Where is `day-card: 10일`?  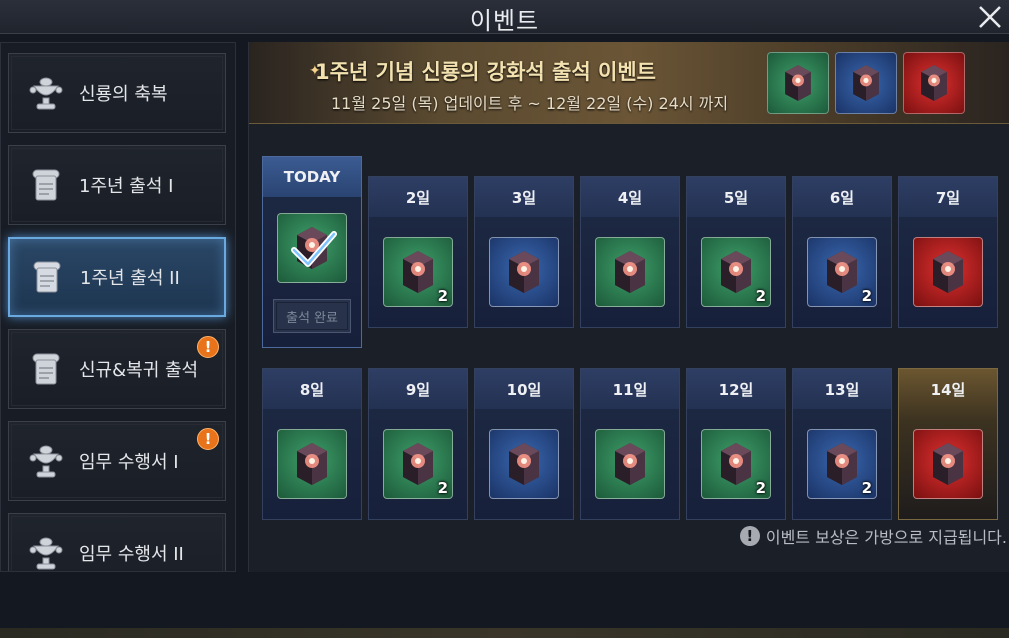 day-card: 10일 is located at coordinates (524, 444).